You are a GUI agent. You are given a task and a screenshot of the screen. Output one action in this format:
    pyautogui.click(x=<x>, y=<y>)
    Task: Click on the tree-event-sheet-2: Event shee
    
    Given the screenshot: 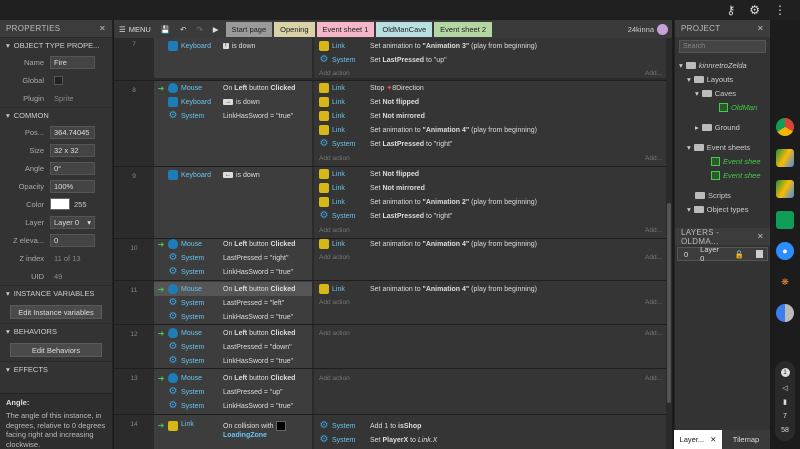 What is the action you would take?
    pyautogui.click(x=736, y=175)
    